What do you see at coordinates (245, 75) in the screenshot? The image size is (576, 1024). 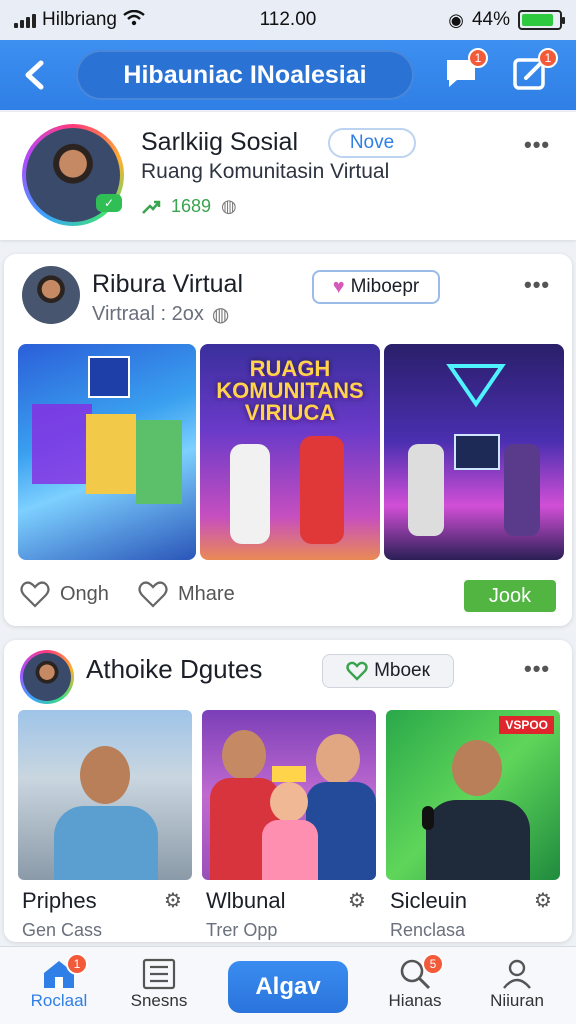 I see `page-title: Hibauniac INoalesiai` at bounding box center [245, 75].